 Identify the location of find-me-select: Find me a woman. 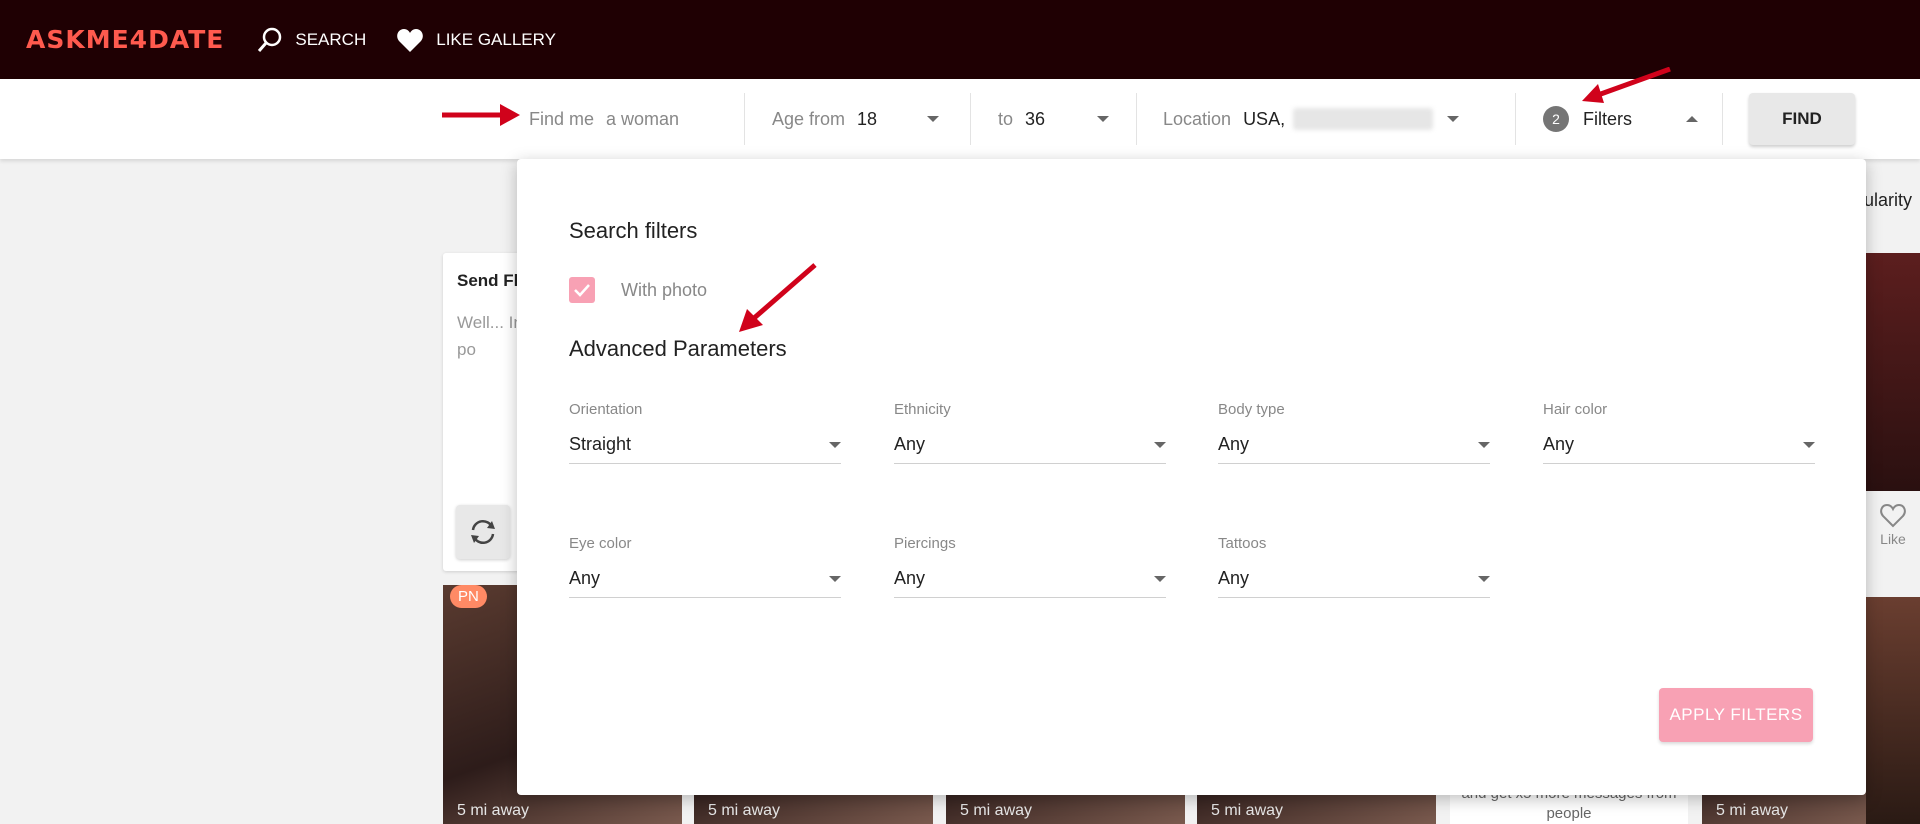
(604, 119).